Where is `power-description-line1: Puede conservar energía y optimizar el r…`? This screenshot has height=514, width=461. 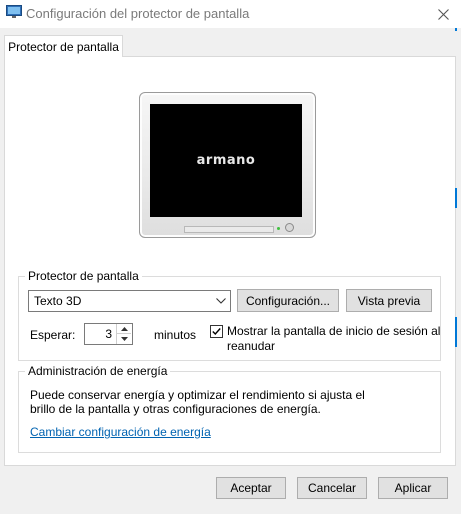 power-description-line1: Puede conservar energía y optimizar el r… is located at coordinates (197, 395).